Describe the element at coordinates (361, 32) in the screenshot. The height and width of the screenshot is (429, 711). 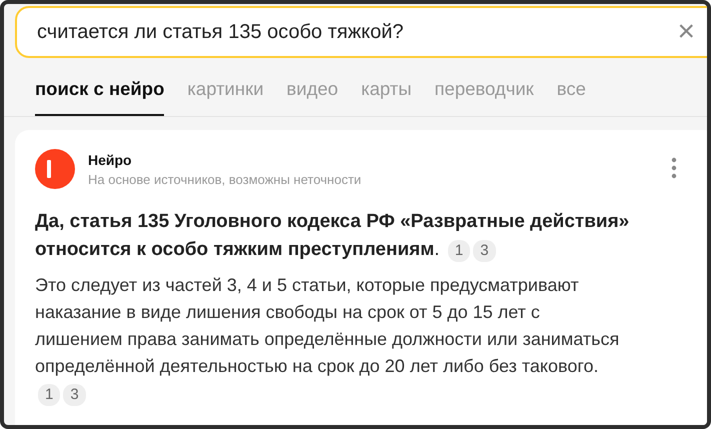
I see `search-field: считается ли статья 135 особо тяжкой? ×` at that location.